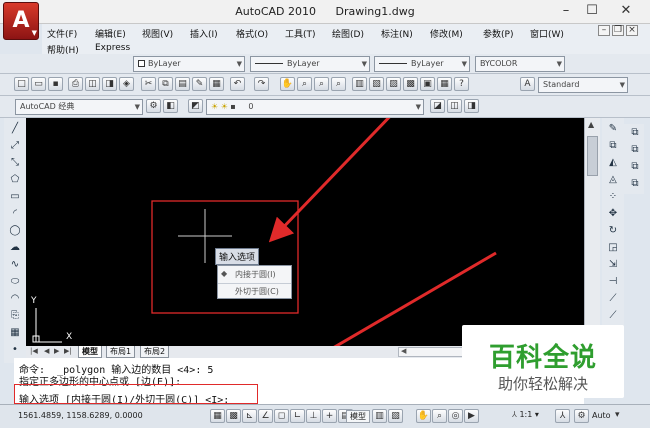 The height and width of the screenshot is (428, 650). I want to click on tool-palettes-icon: ▨, so click(393, 84).